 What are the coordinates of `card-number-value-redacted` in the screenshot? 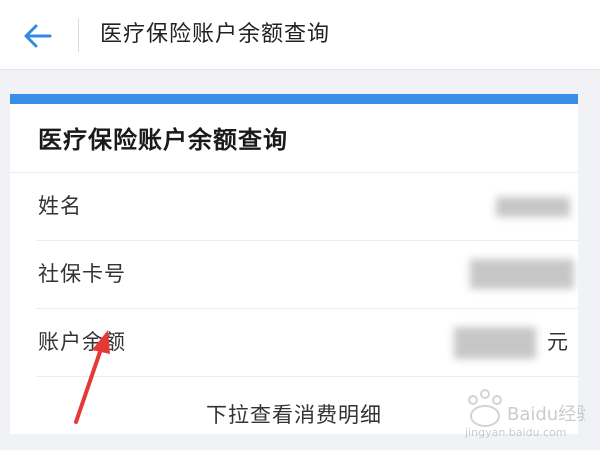 It's located at (522, 274).